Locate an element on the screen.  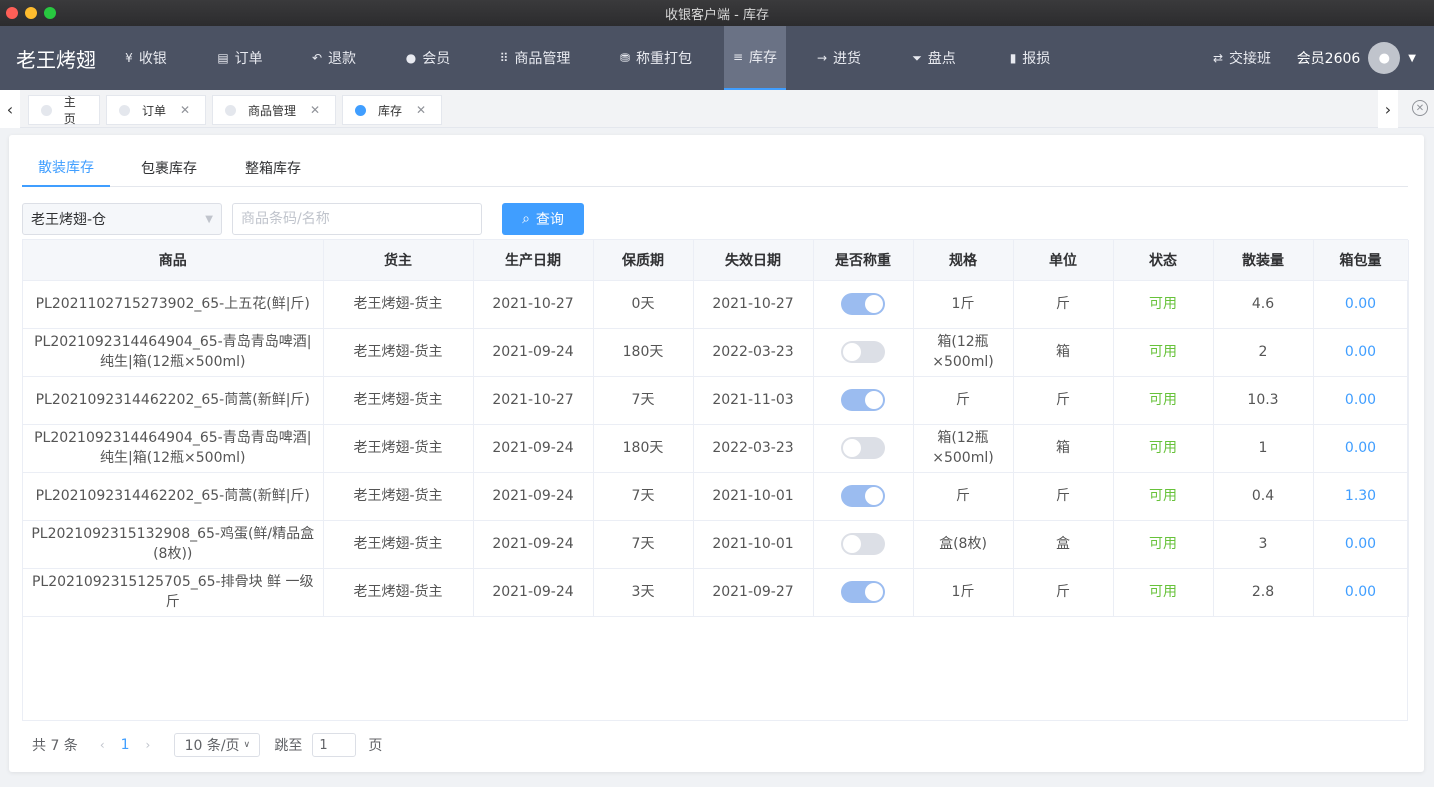
nav-item-9: ▮ 报损 is located at coordinates (1030, 58).